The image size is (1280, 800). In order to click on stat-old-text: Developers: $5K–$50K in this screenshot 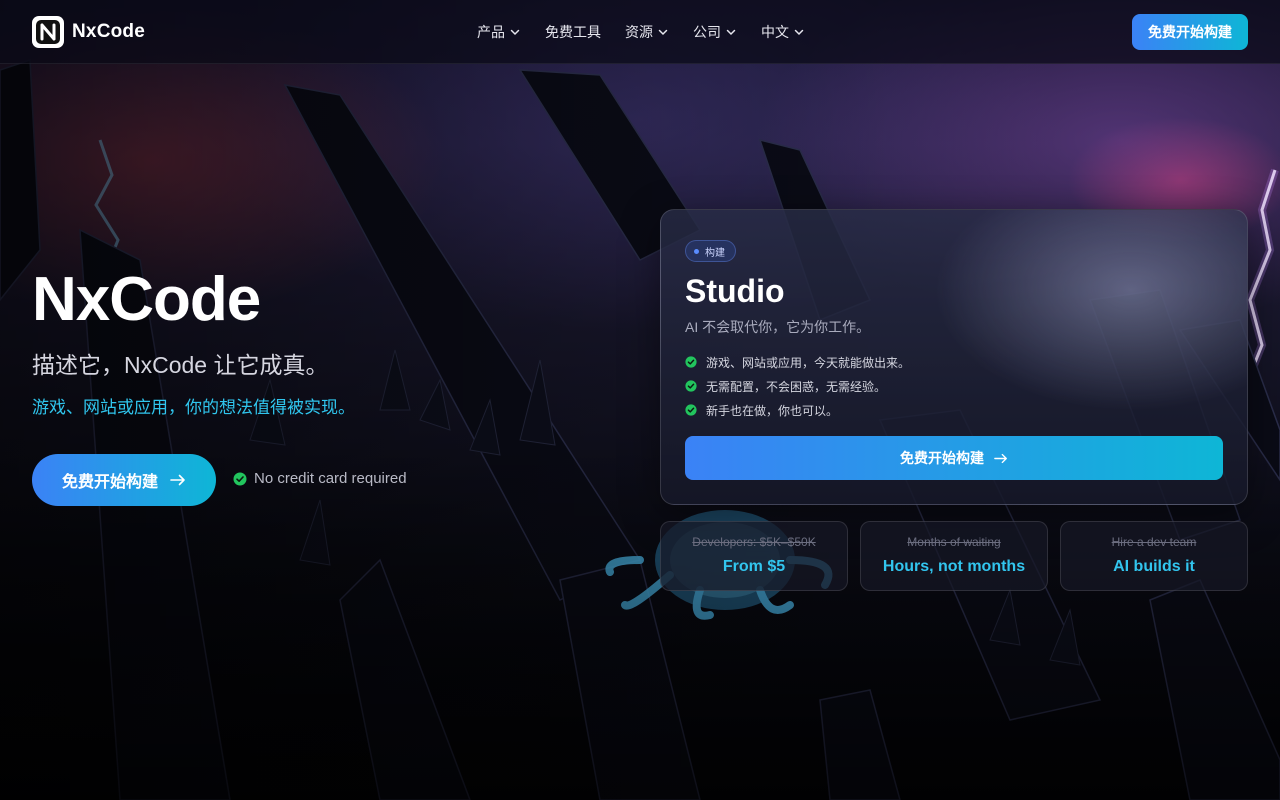, I will do `click(754, 542)`.